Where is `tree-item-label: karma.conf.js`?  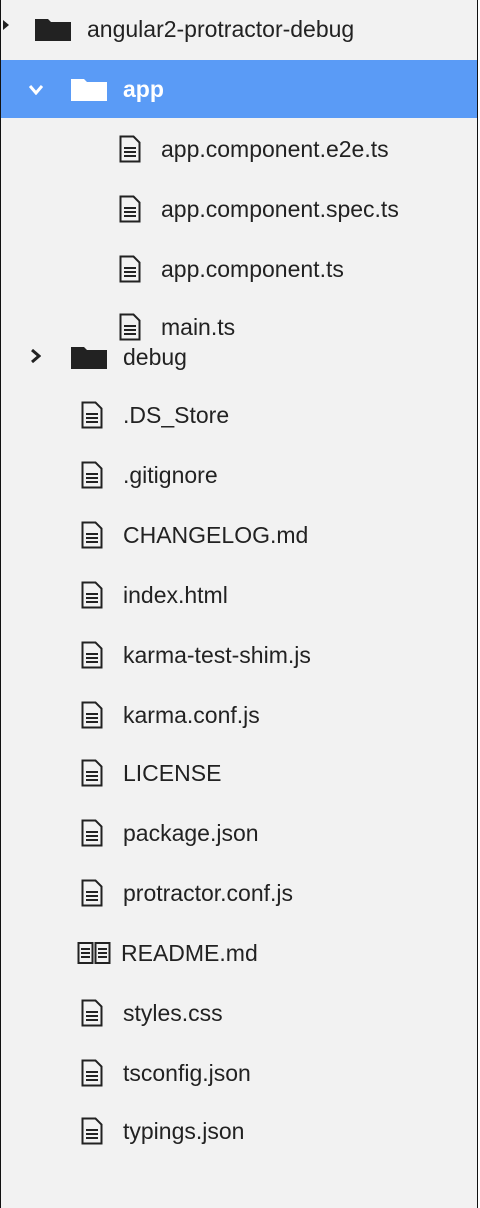
tree-item-label: karma.conf.js is located at coordinates (191, 714).